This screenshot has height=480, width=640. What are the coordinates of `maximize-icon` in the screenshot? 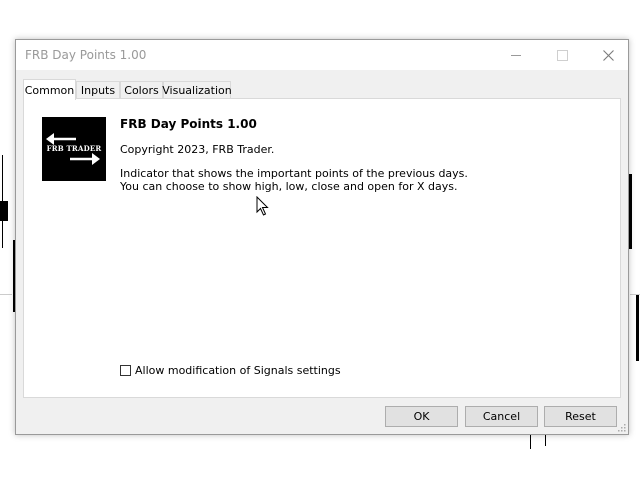 It's located at (562, 55).